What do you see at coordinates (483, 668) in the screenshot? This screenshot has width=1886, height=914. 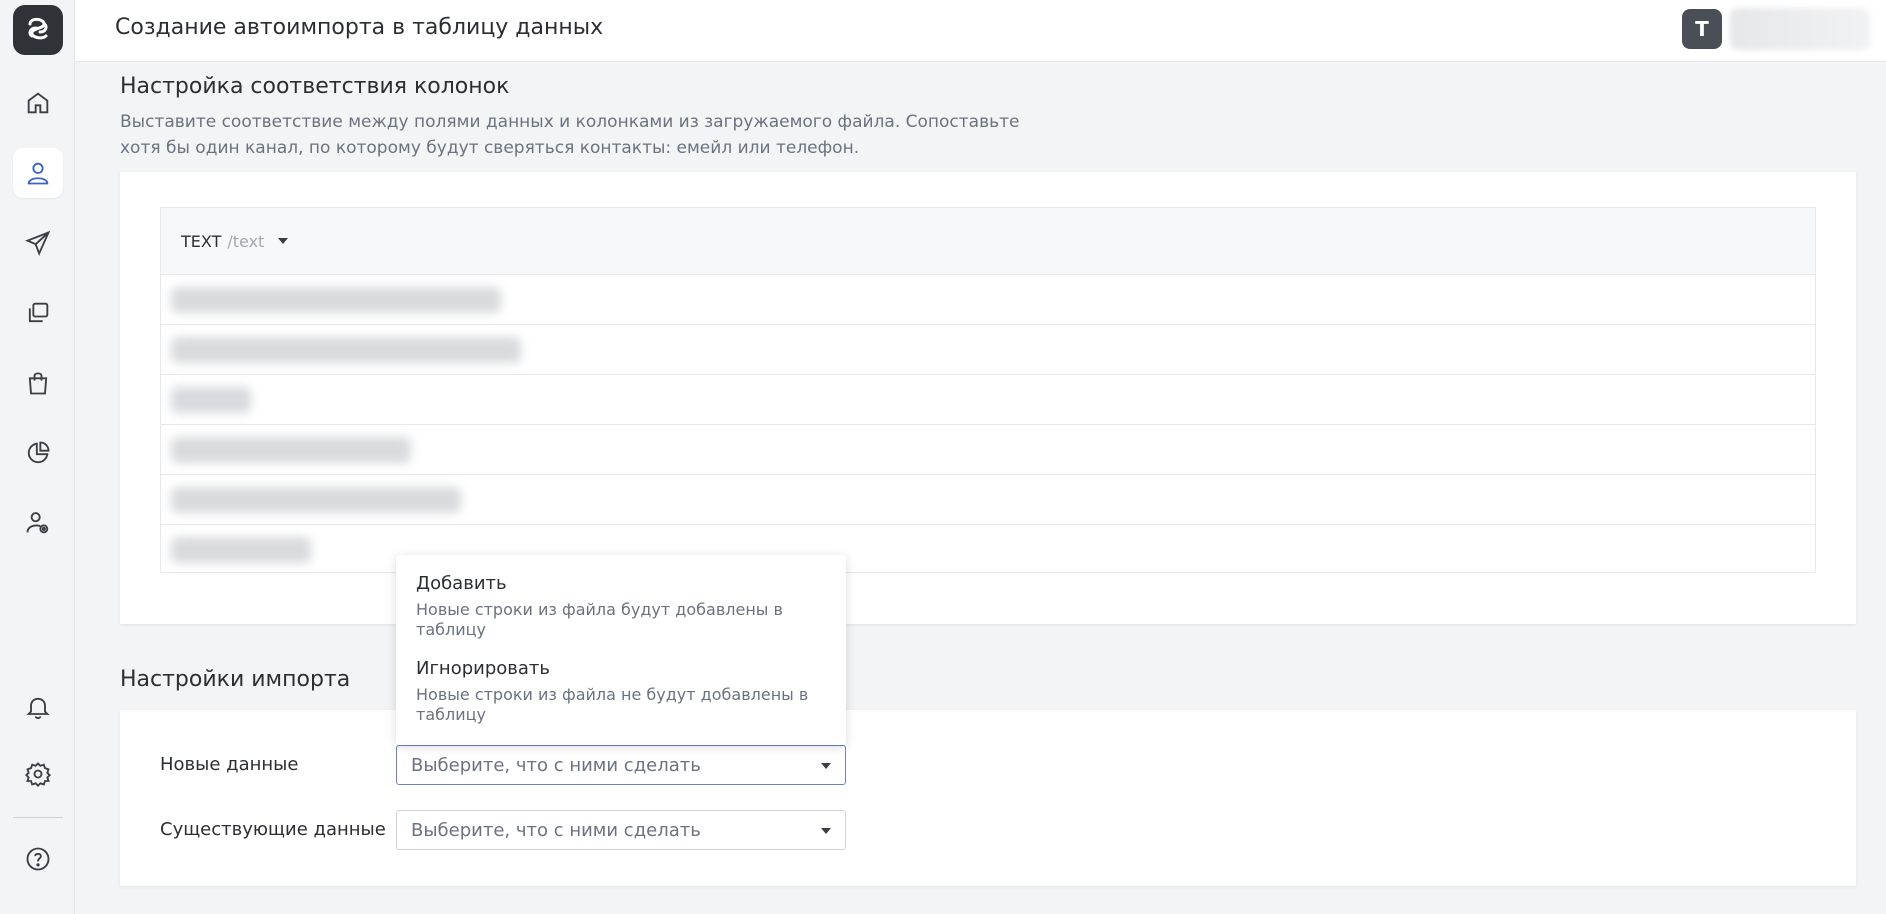 I see `option-title: Игнорировать` at bounding box center [483, 668].